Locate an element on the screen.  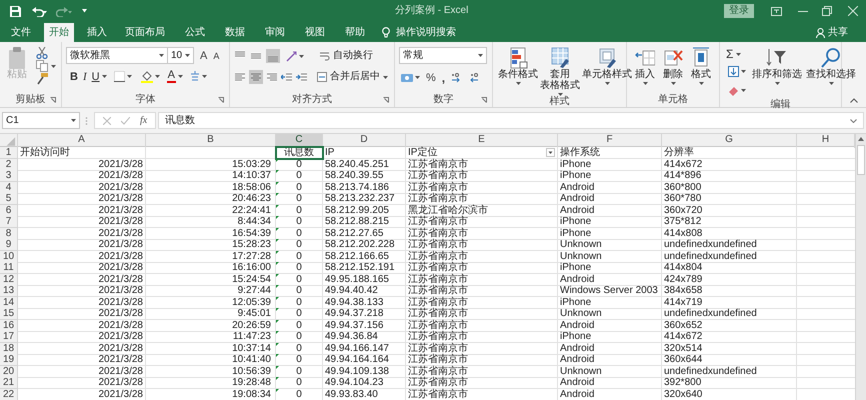
ribbon-tab: 帮助 is located at coordinates (355, 32).